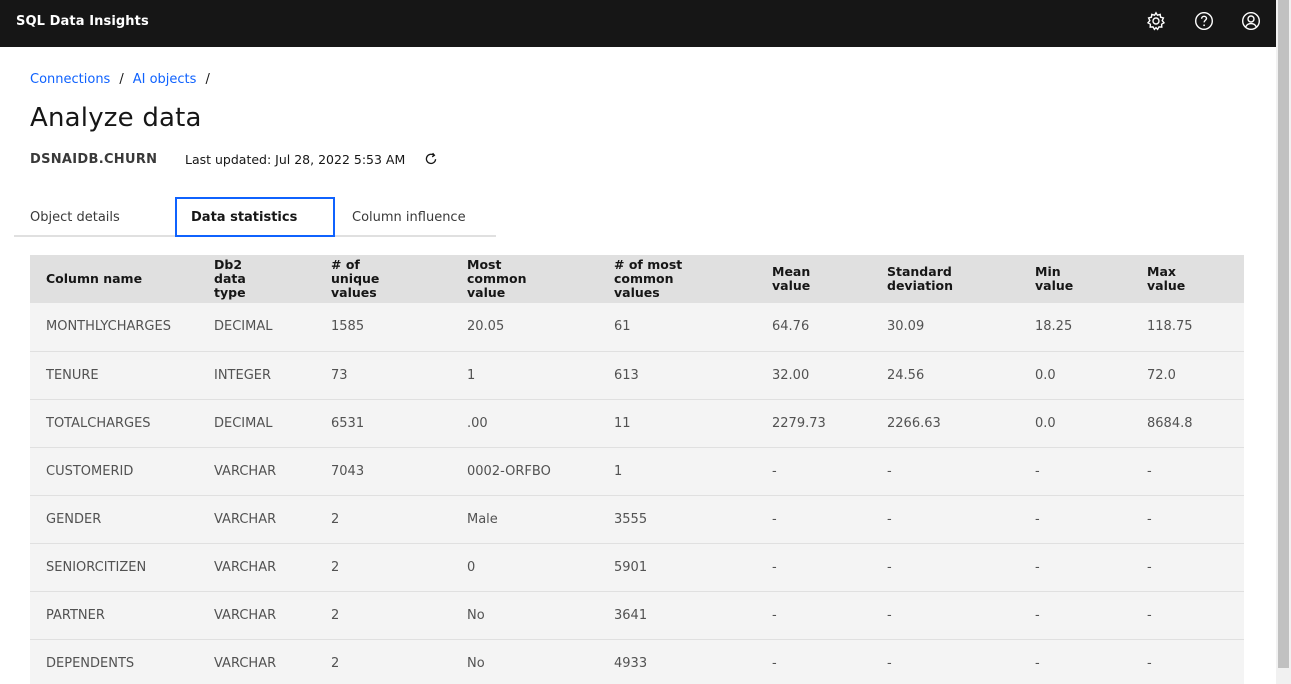 The image size is (1291, 684). I want to click on min-value-header: Min value, so click(1075, 279).